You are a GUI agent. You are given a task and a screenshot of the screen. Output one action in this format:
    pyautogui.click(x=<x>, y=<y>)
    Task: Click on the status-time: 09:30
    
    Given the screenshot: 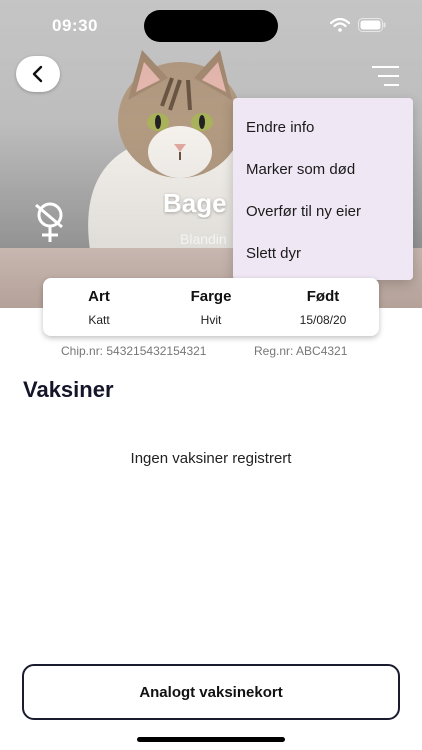 What is the action you would take?
    pyautogui.click(x=75, y=25)
    